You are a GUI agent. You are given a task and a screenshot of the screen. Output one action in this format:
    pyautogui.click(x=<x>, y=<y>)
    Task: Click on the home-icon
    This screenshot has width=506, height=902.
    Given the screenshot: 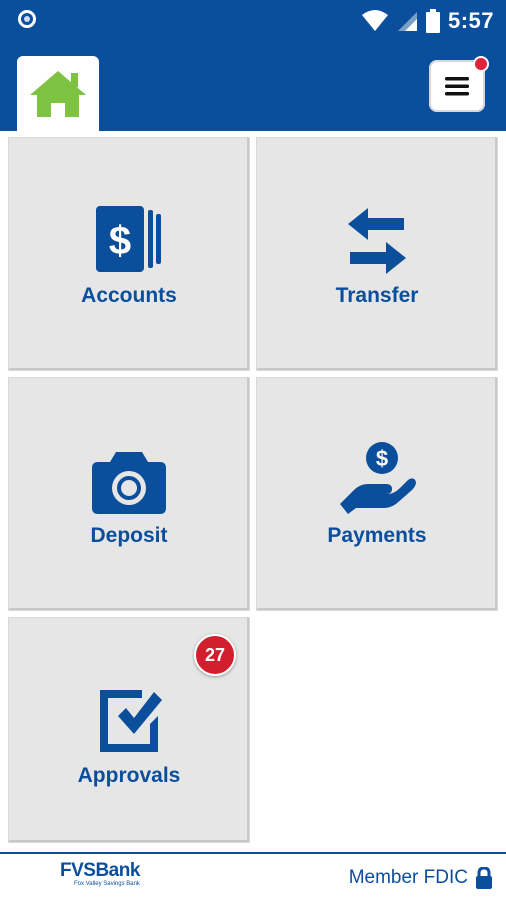 What is the action you would take?
    pyautogui.click(x=58, y=93)
    